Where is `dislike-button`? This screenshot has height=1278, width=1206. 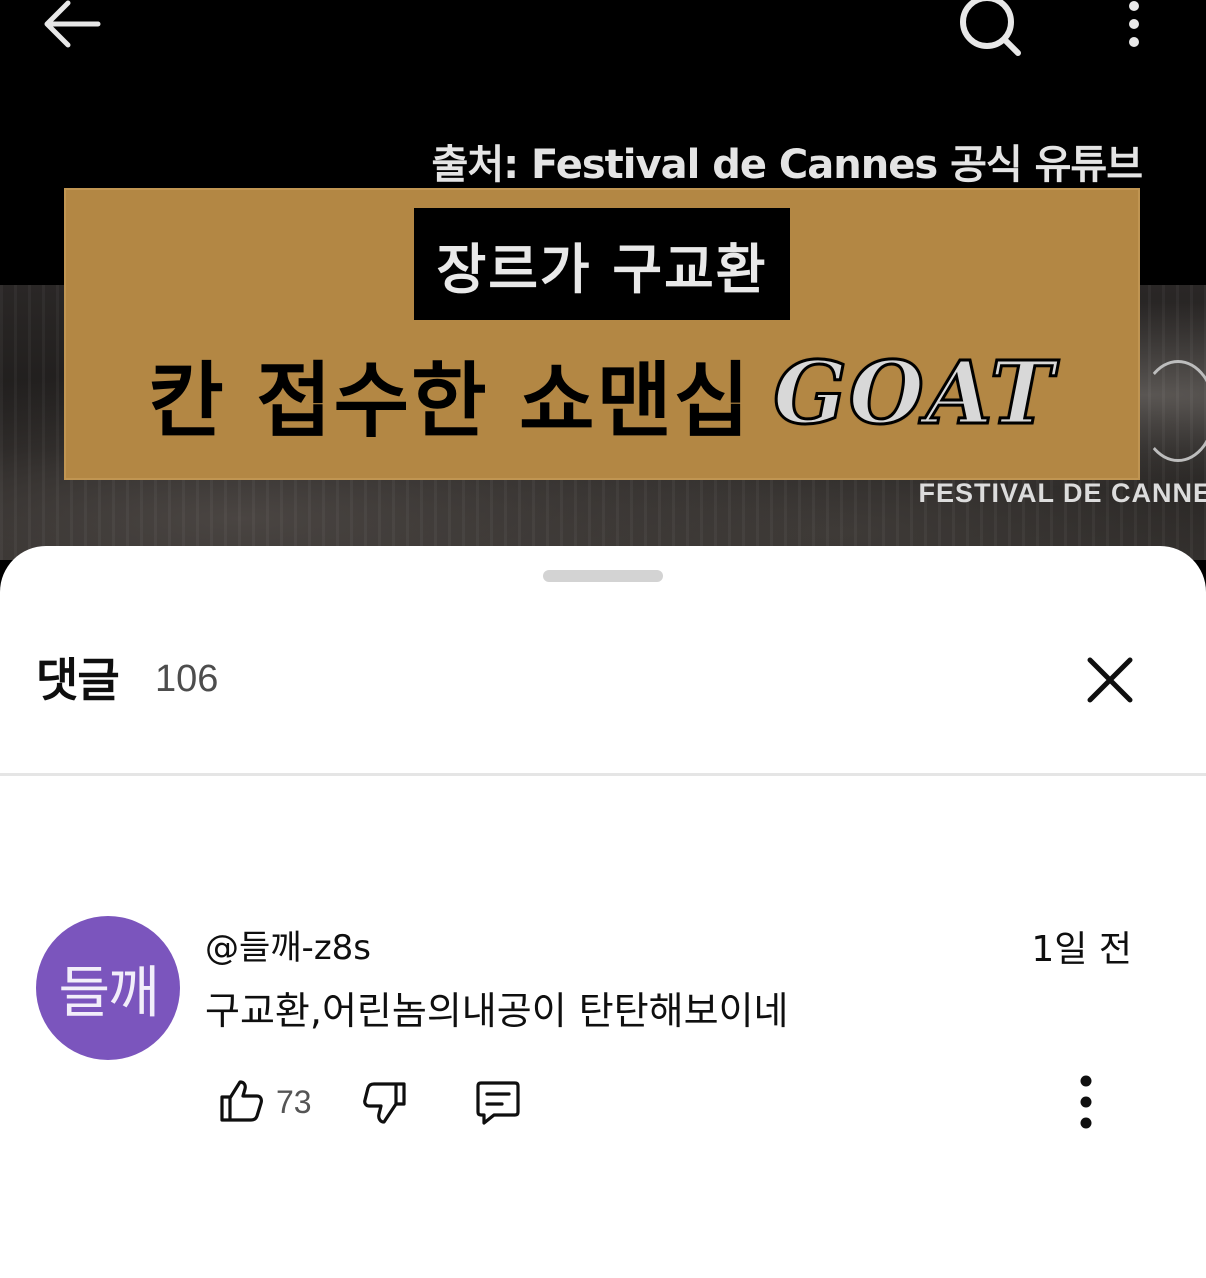 dislike-button is located at coordinates (385, 1103).